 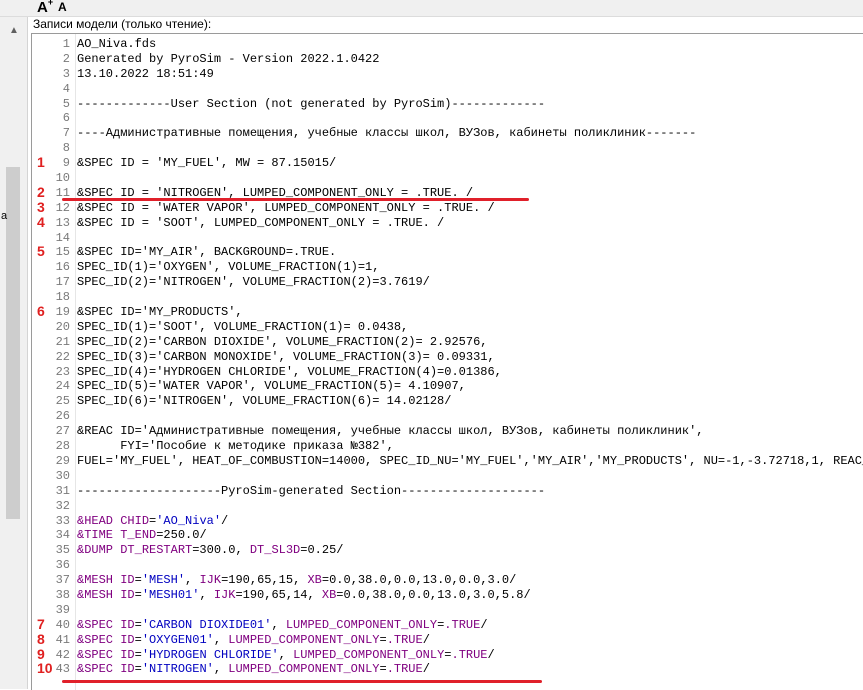 I want to click on line-number: 30, so click(x=62, y=475).